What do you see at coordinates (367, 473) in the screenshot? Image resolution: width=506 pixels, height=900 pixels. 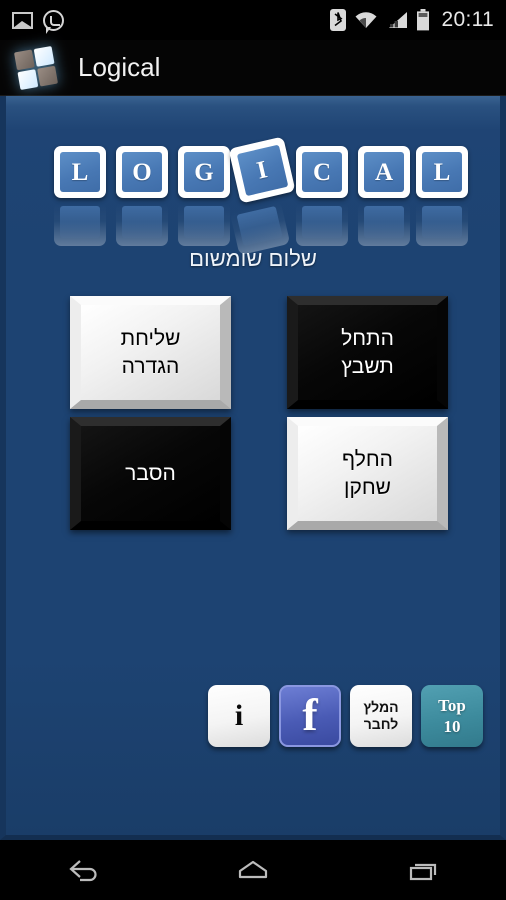 I see `switch-player-button: החלף שחקן` at bounding box center [367, 473].